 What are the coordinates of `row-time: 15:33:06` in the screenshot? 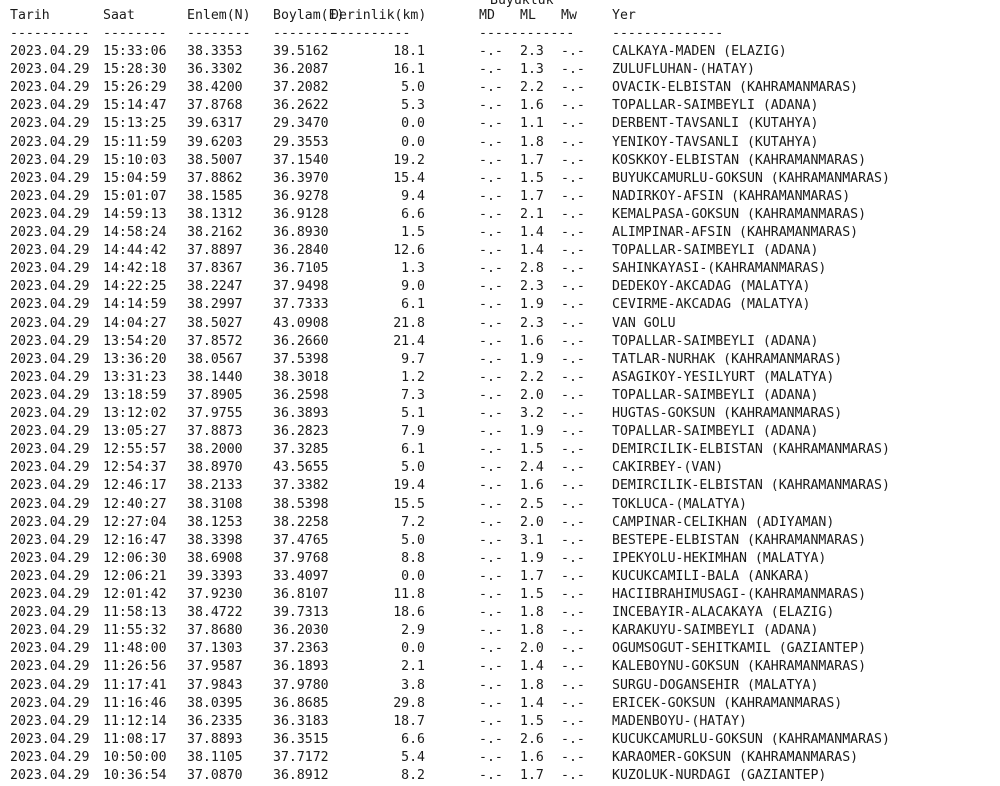 It's located at (135, 51).